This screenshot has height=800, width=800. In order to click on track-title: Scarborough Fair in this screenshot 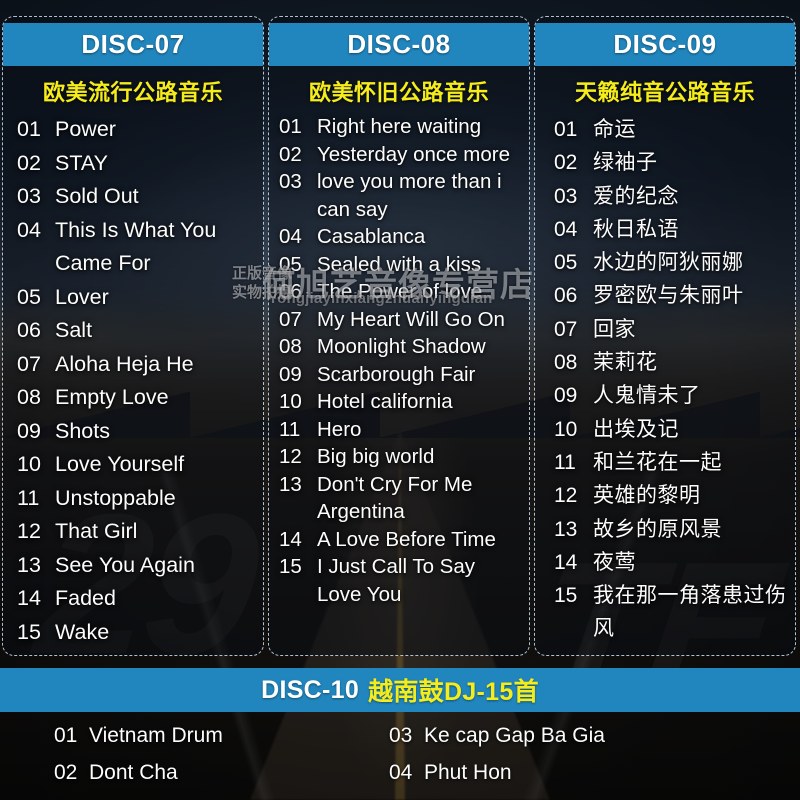, I will do `click(396, 374)`.